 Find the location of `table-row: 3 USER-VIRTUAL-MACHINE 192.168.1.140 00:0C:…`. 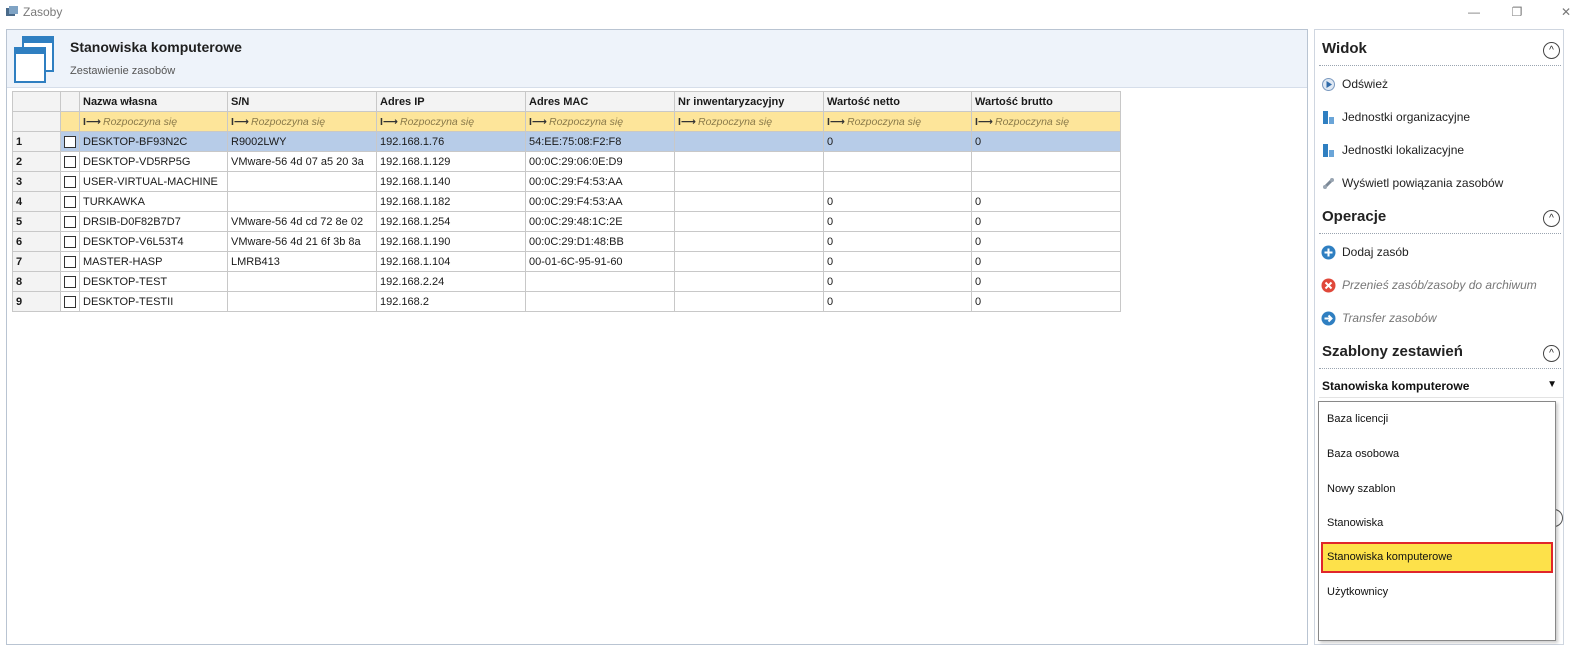

table-row: 3 USER-VIRTUAL-MACHINE 192.168.1.140 00:0C:… is located at coordinates (566, 181).